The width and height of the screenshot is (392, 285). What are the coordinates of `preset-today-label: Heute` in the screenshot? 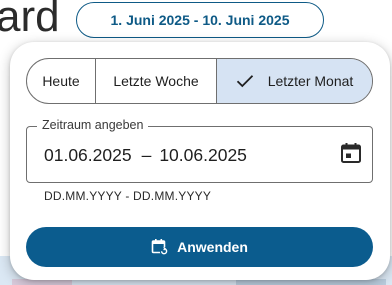 It's located at (61, 81).